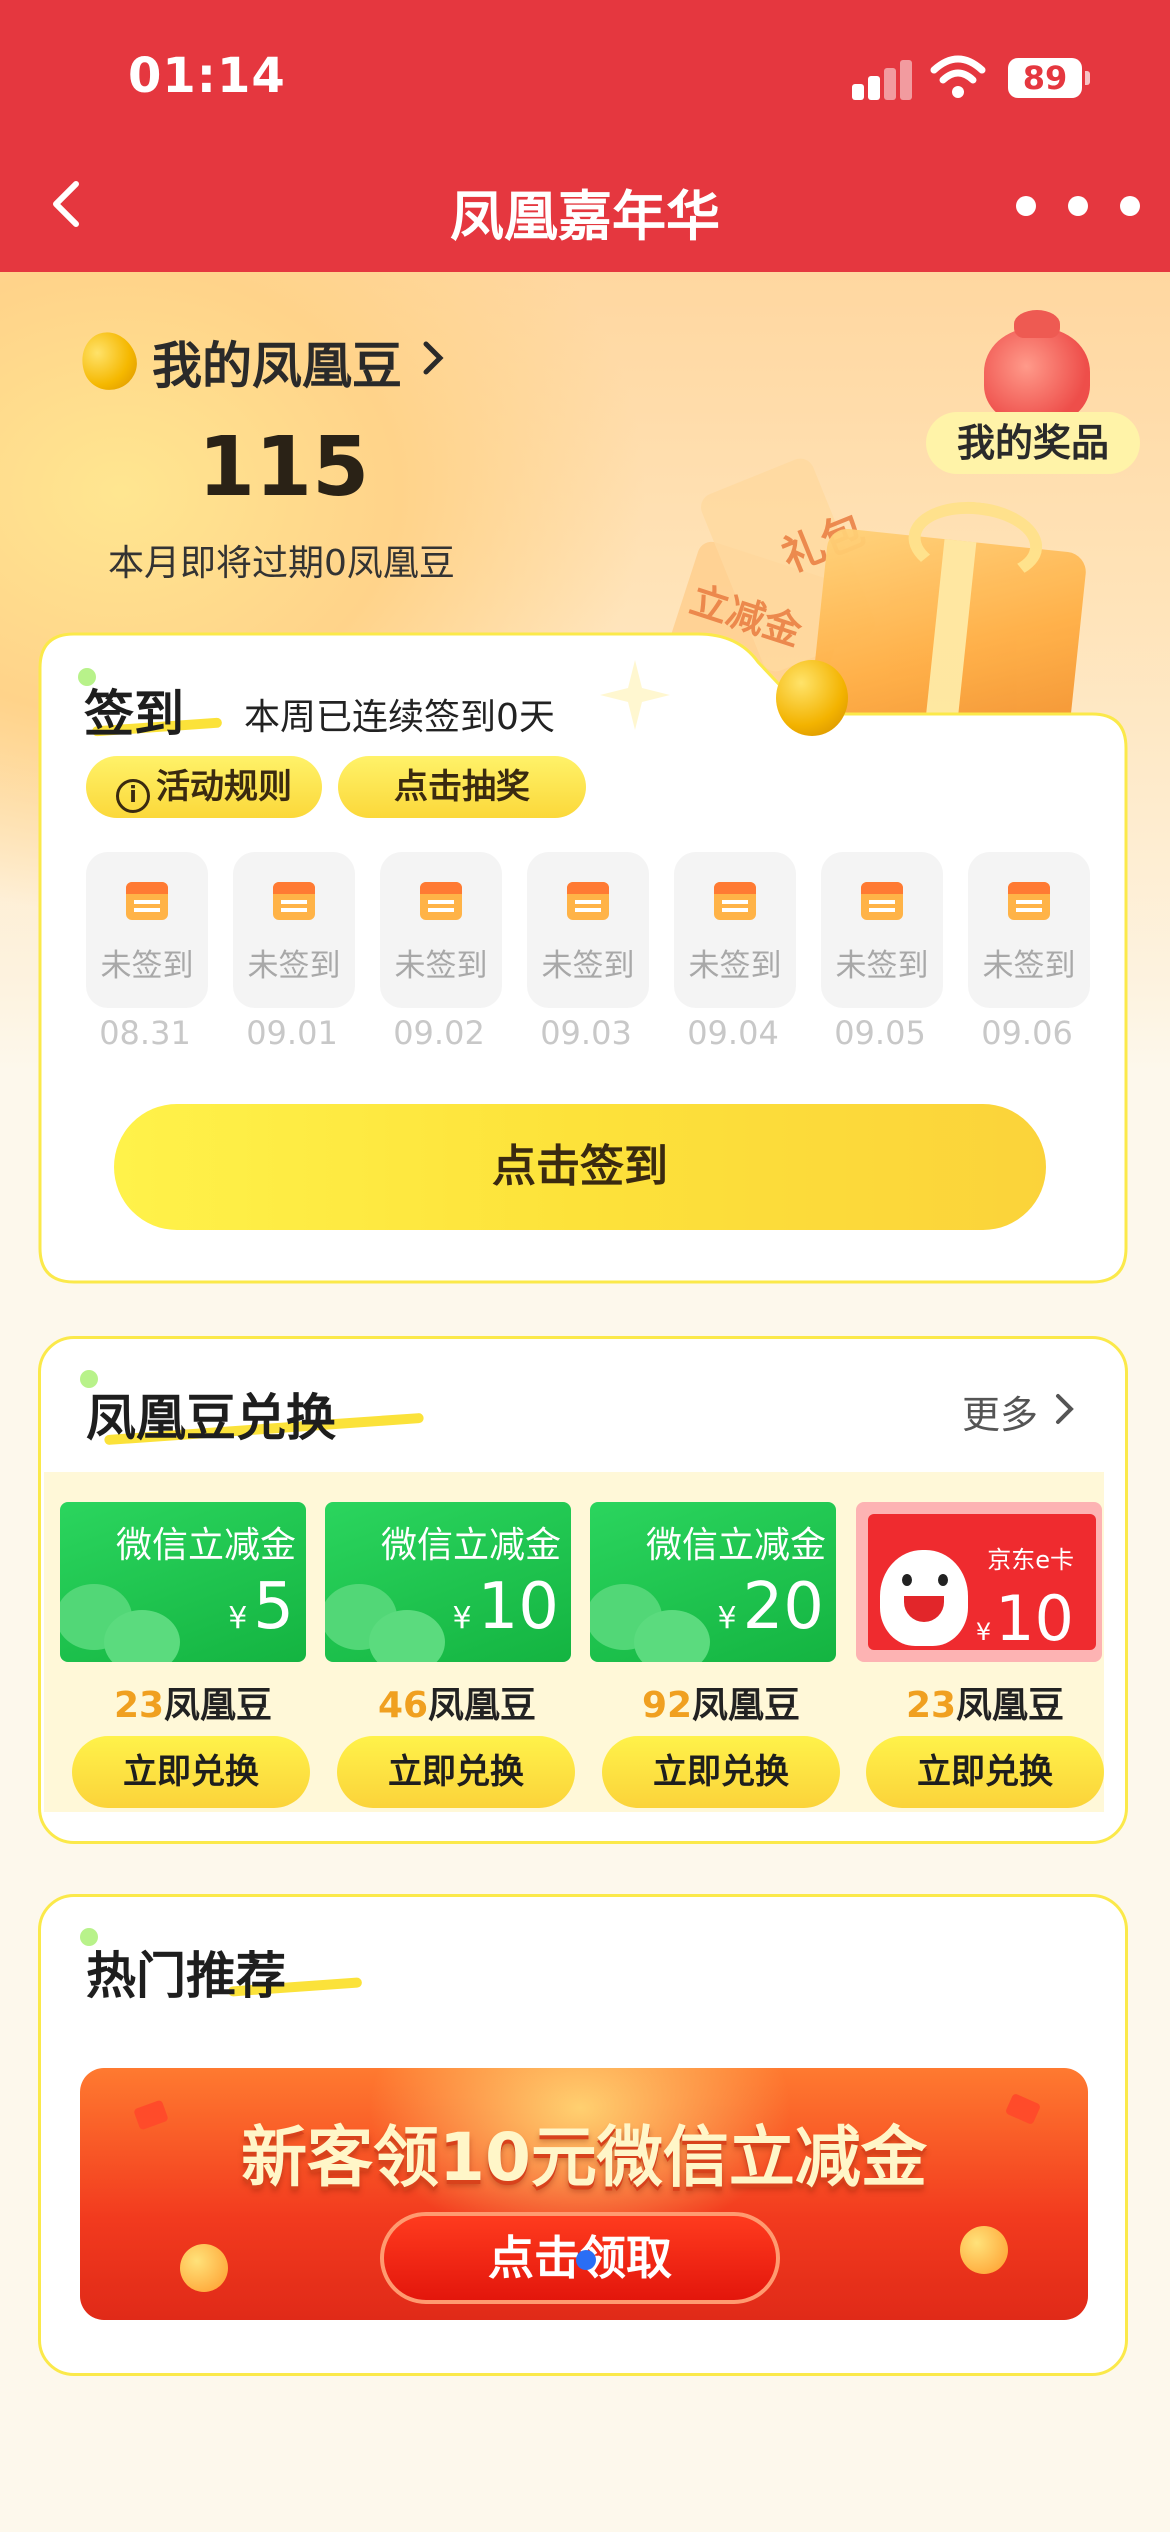 The height and width of the screenshot is (2532, 1170). I want to click on coupon-cost: 46凤凰豆, so click(457, 1702).